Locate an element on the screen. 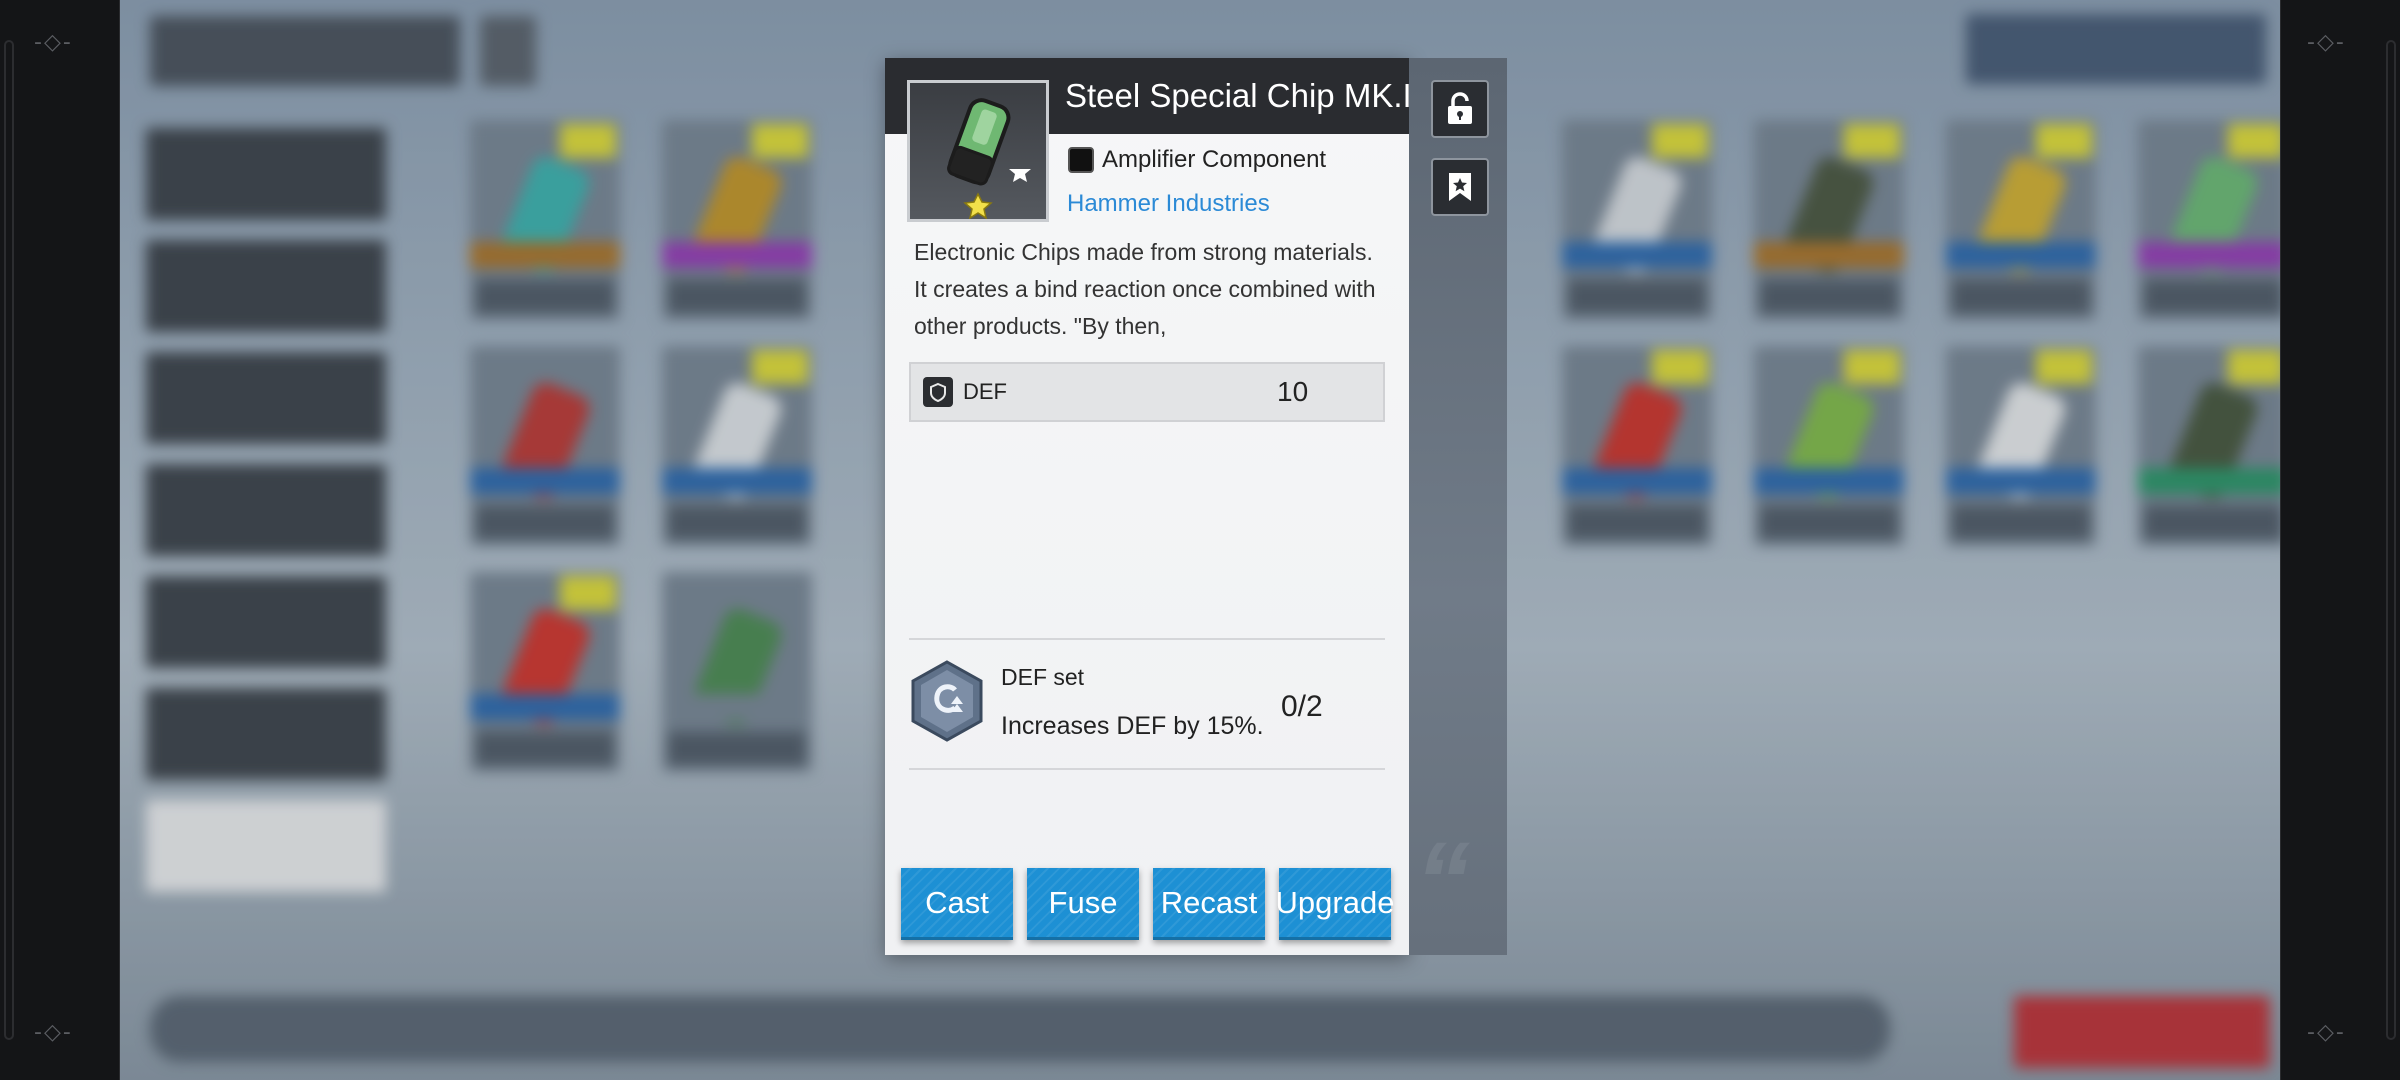 Image resolution: width=2400 pixels, height=1080 pixels. recast-button: Recast is located at coordinates (1209, 904).